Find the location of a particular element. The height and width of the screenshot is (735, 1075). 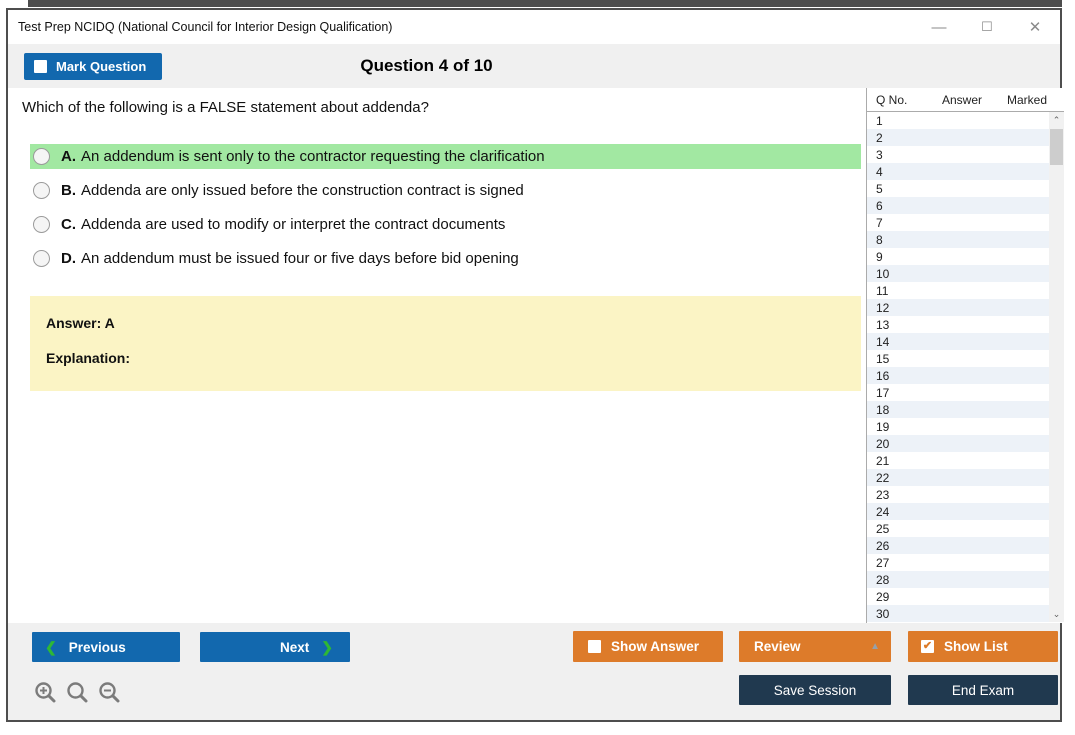

option-letter: A. is located at coordinates (68, 156).